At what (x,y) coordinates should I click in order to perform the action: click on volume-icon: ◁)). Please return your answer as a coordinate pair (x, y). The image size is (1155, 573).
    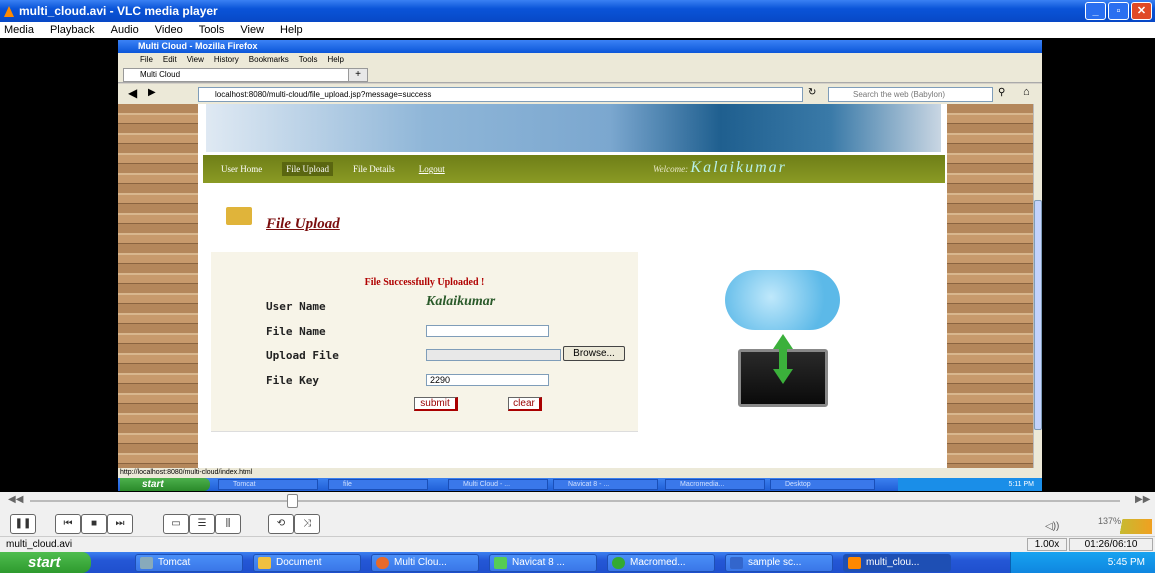
    Looking at the image, I should click on (1052, 526).